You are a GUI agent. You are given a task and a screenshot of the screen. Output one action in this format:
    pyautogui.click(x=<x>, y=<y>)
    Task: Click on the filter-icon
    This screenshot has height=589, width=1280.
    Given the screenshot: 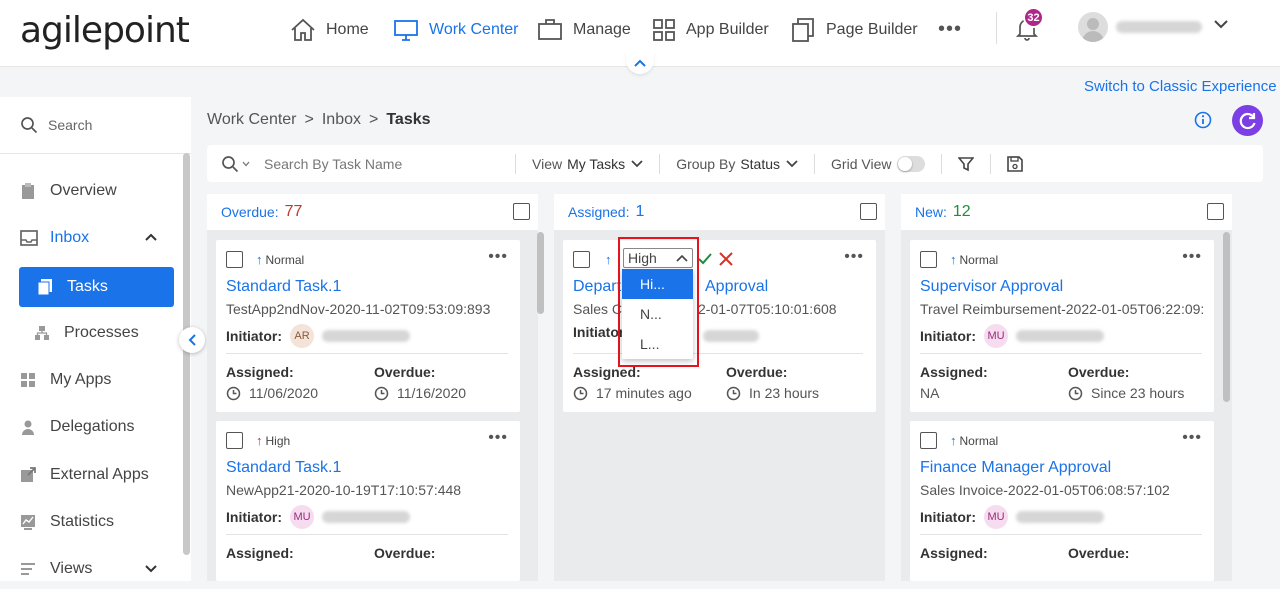 What is the action you would take?
    pyautogui.click(x=966, y=164)
    